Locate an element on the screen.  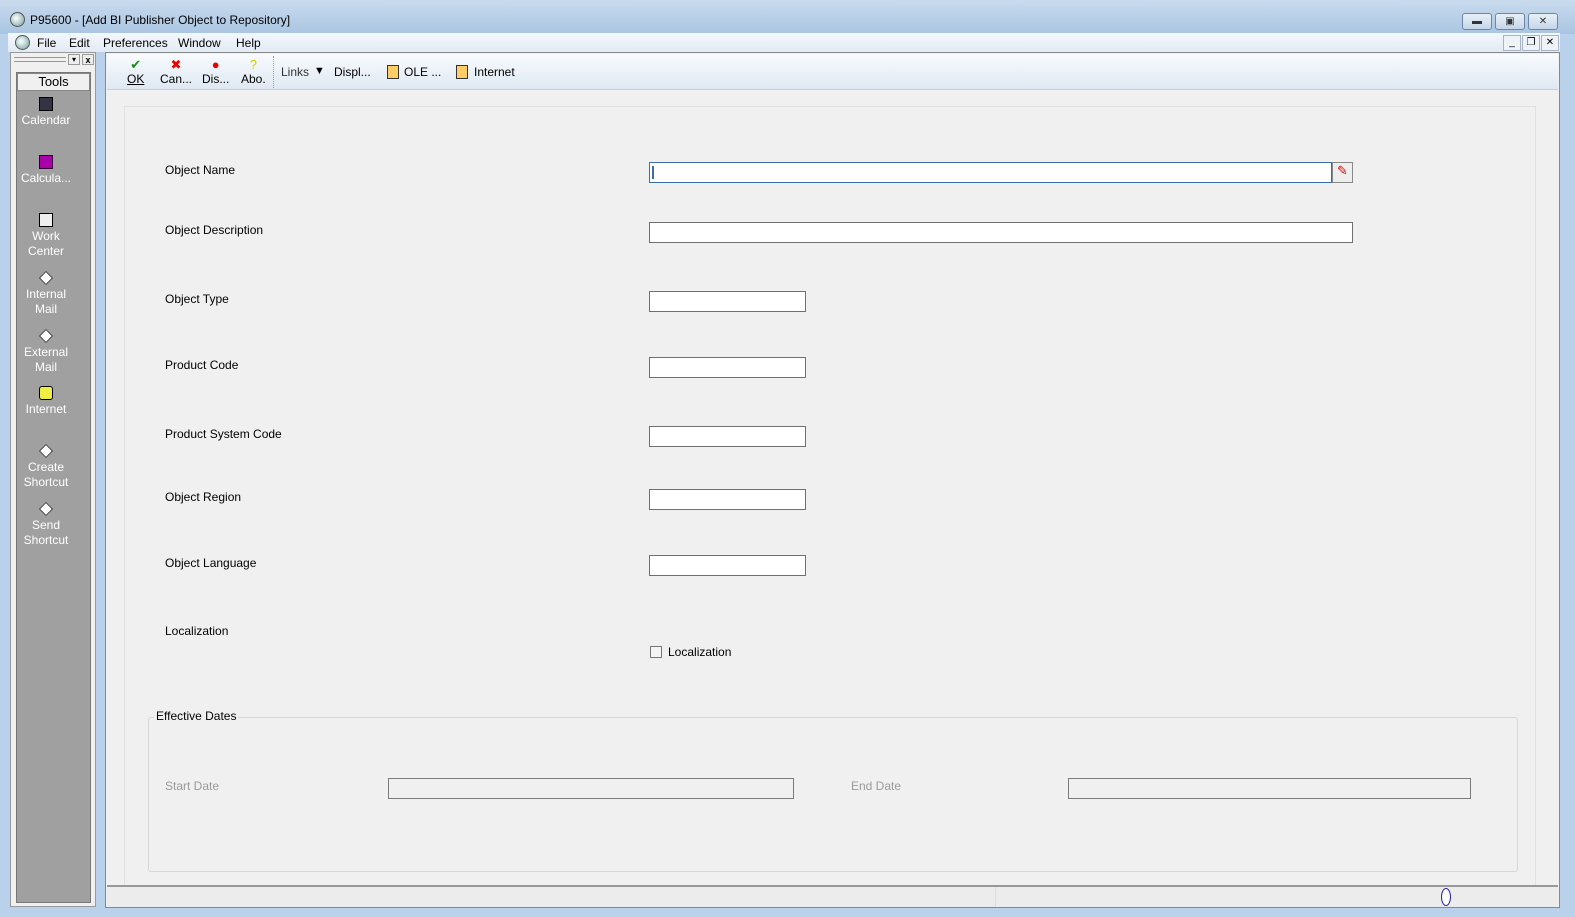
tool-label: Send Shortcut is located at coordinates (46, 532).